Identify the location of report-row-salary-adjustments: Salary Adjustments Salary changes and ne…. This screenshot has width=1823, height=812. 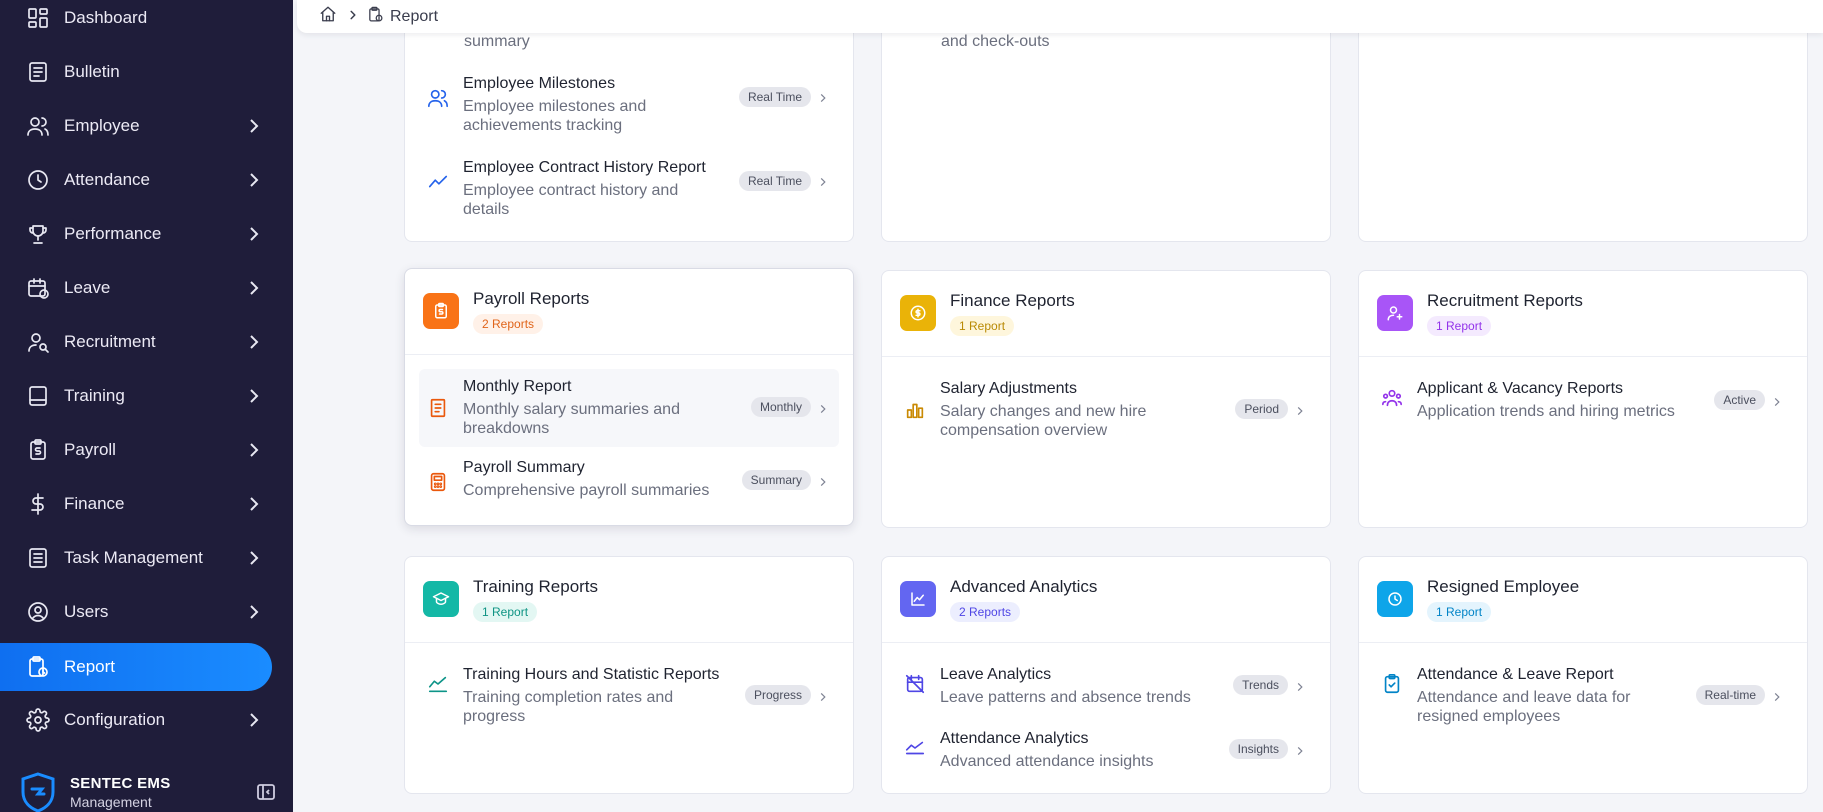
(1106, 410).